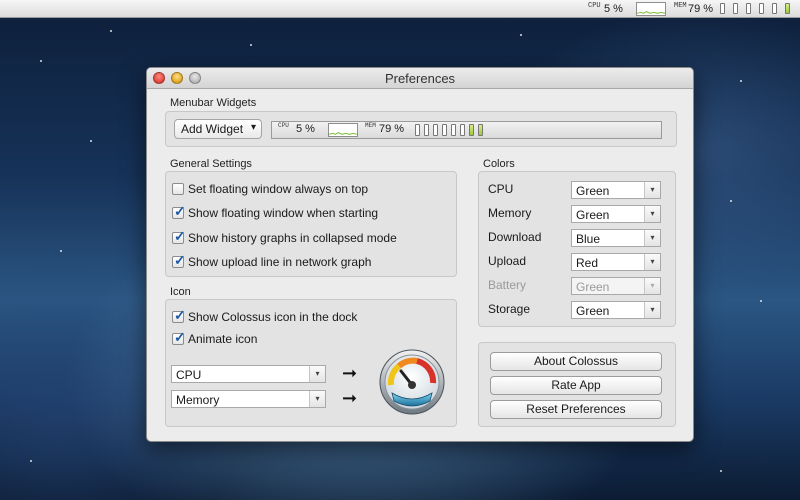 This screenshot has height=500, width=800. I want to click on menubar-mem-value: 79 %, so click(700, 9).